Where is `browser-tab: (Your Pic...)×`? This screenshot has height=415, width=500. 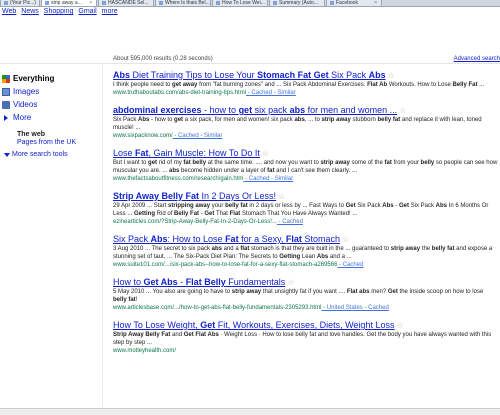 browser-tab: (Your Pic...)× is located at coordinates (20, 3).